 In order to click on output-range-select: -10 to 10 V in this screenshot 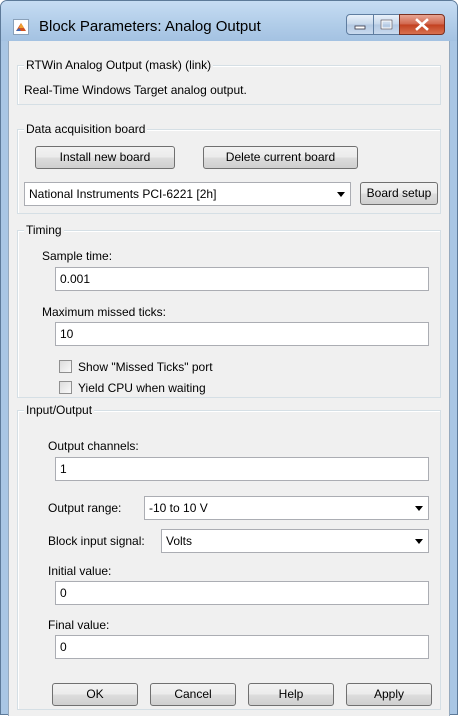, I will do `click(286, 508)`.